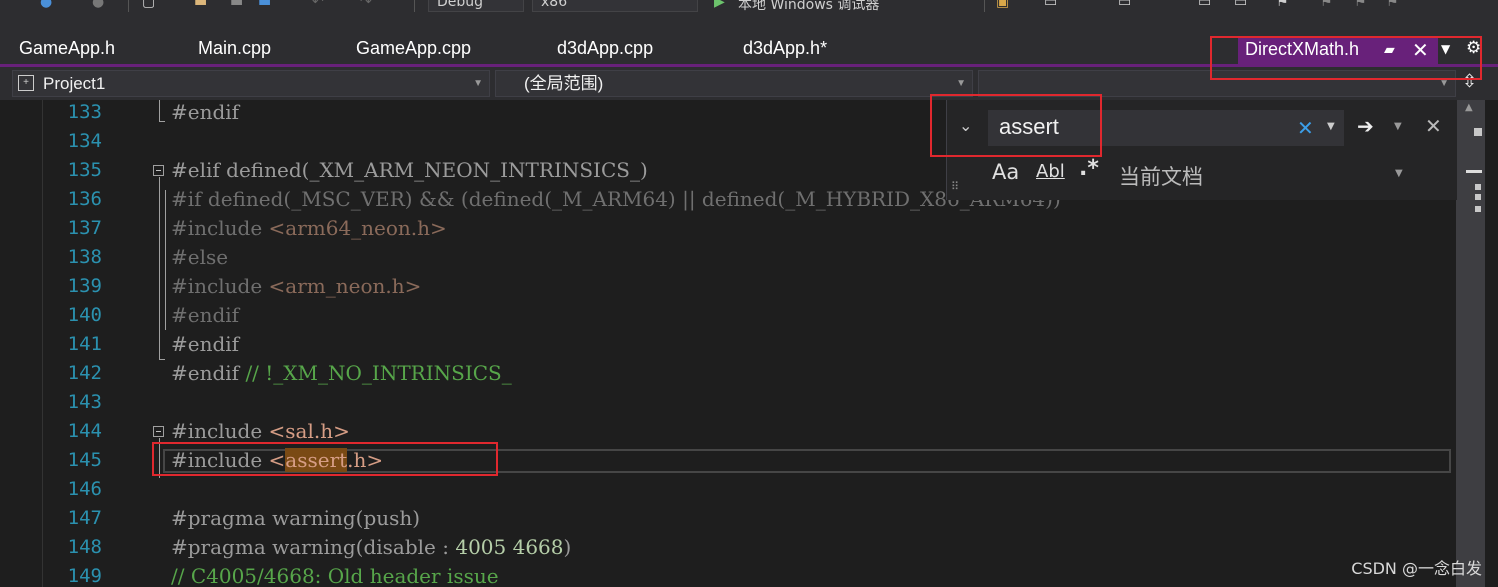 The image size is (1498, 587). Describe the element at coordinates (296, 286) in the screenshot. I see `code-line: #include <arm_neon.h>` at that location.